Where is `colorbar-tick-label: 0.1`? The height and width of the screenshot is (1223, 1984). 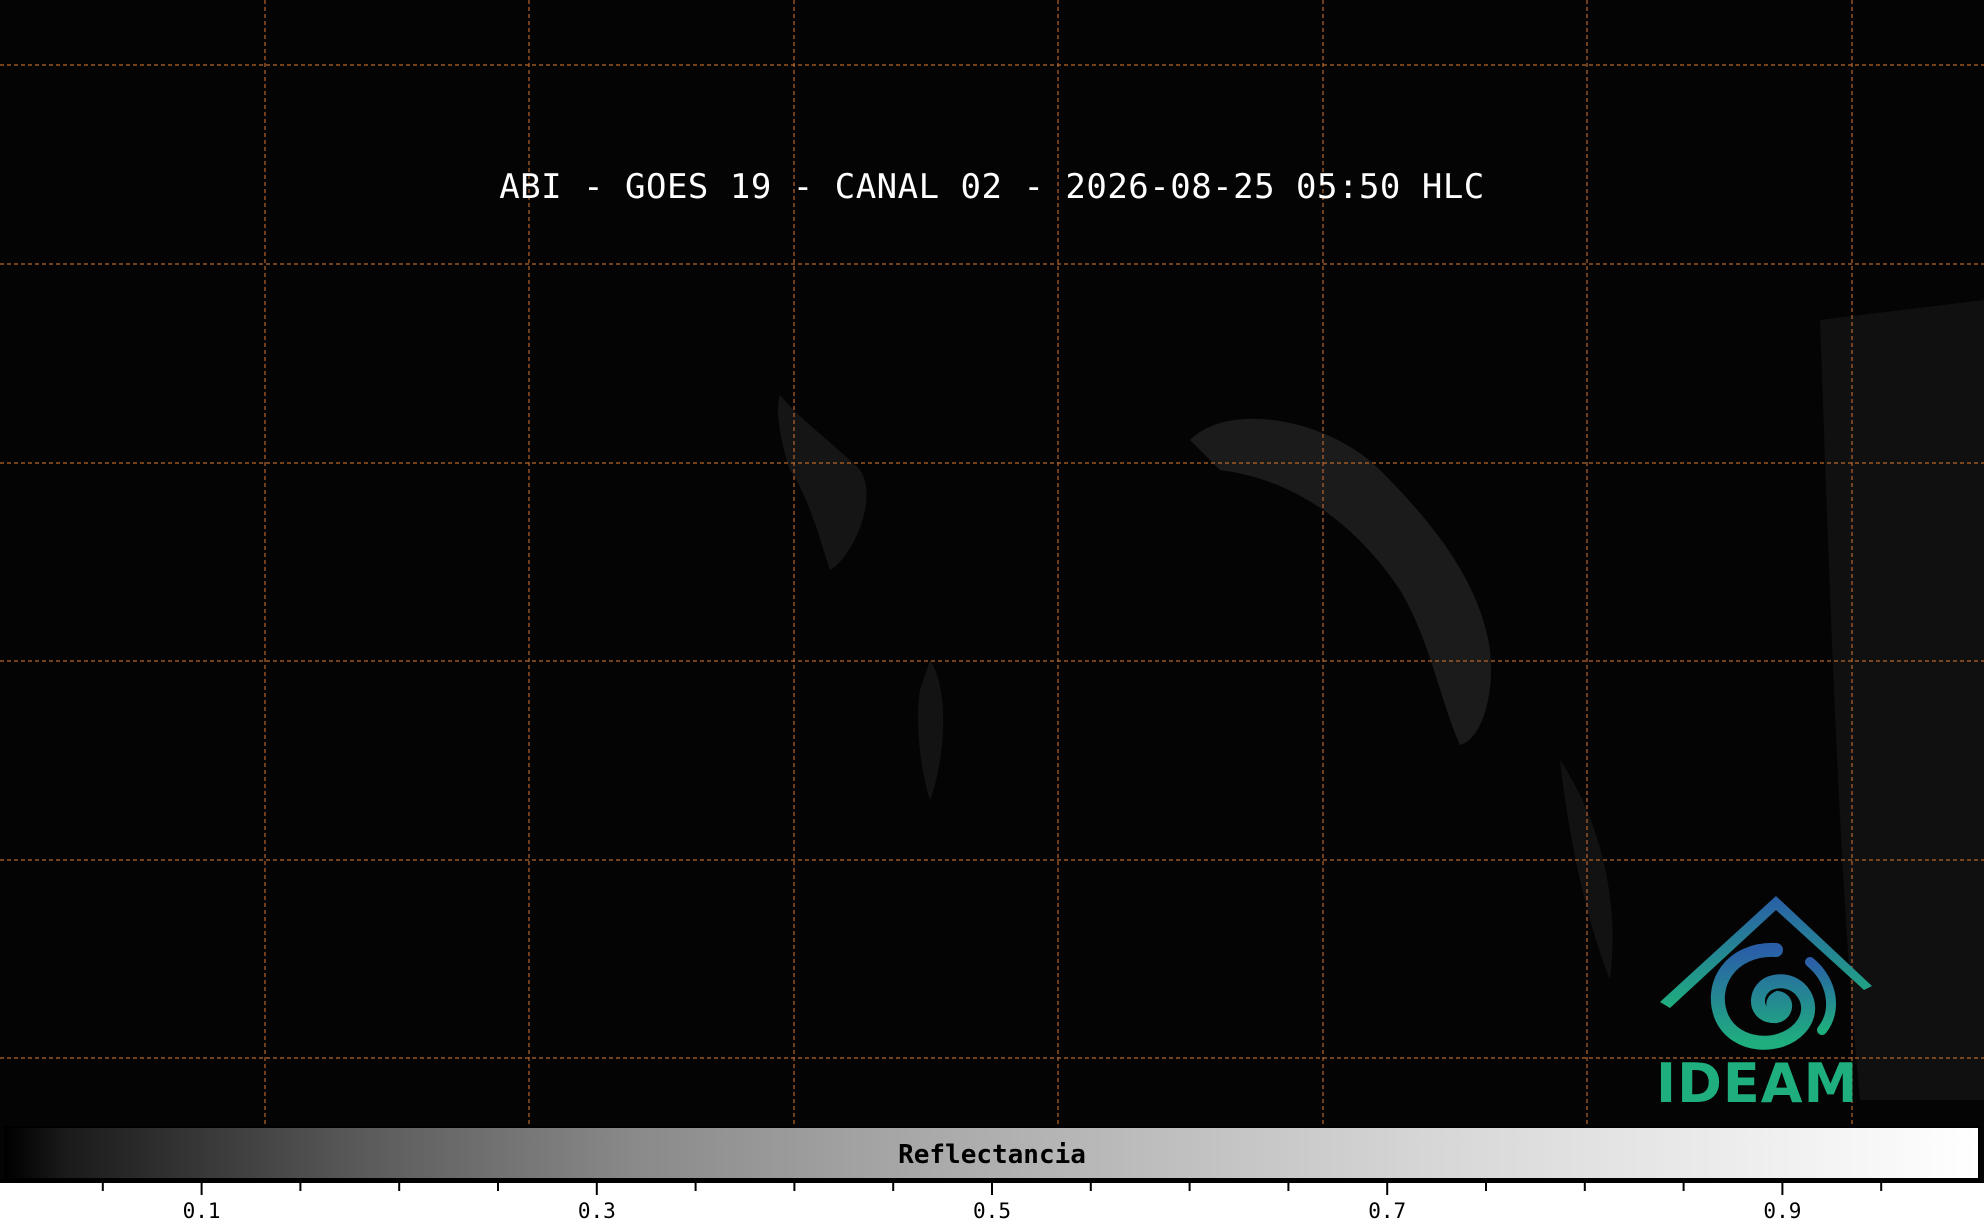
colorbar-tick-label: 0.1 is located at coordinates (202, 1211).